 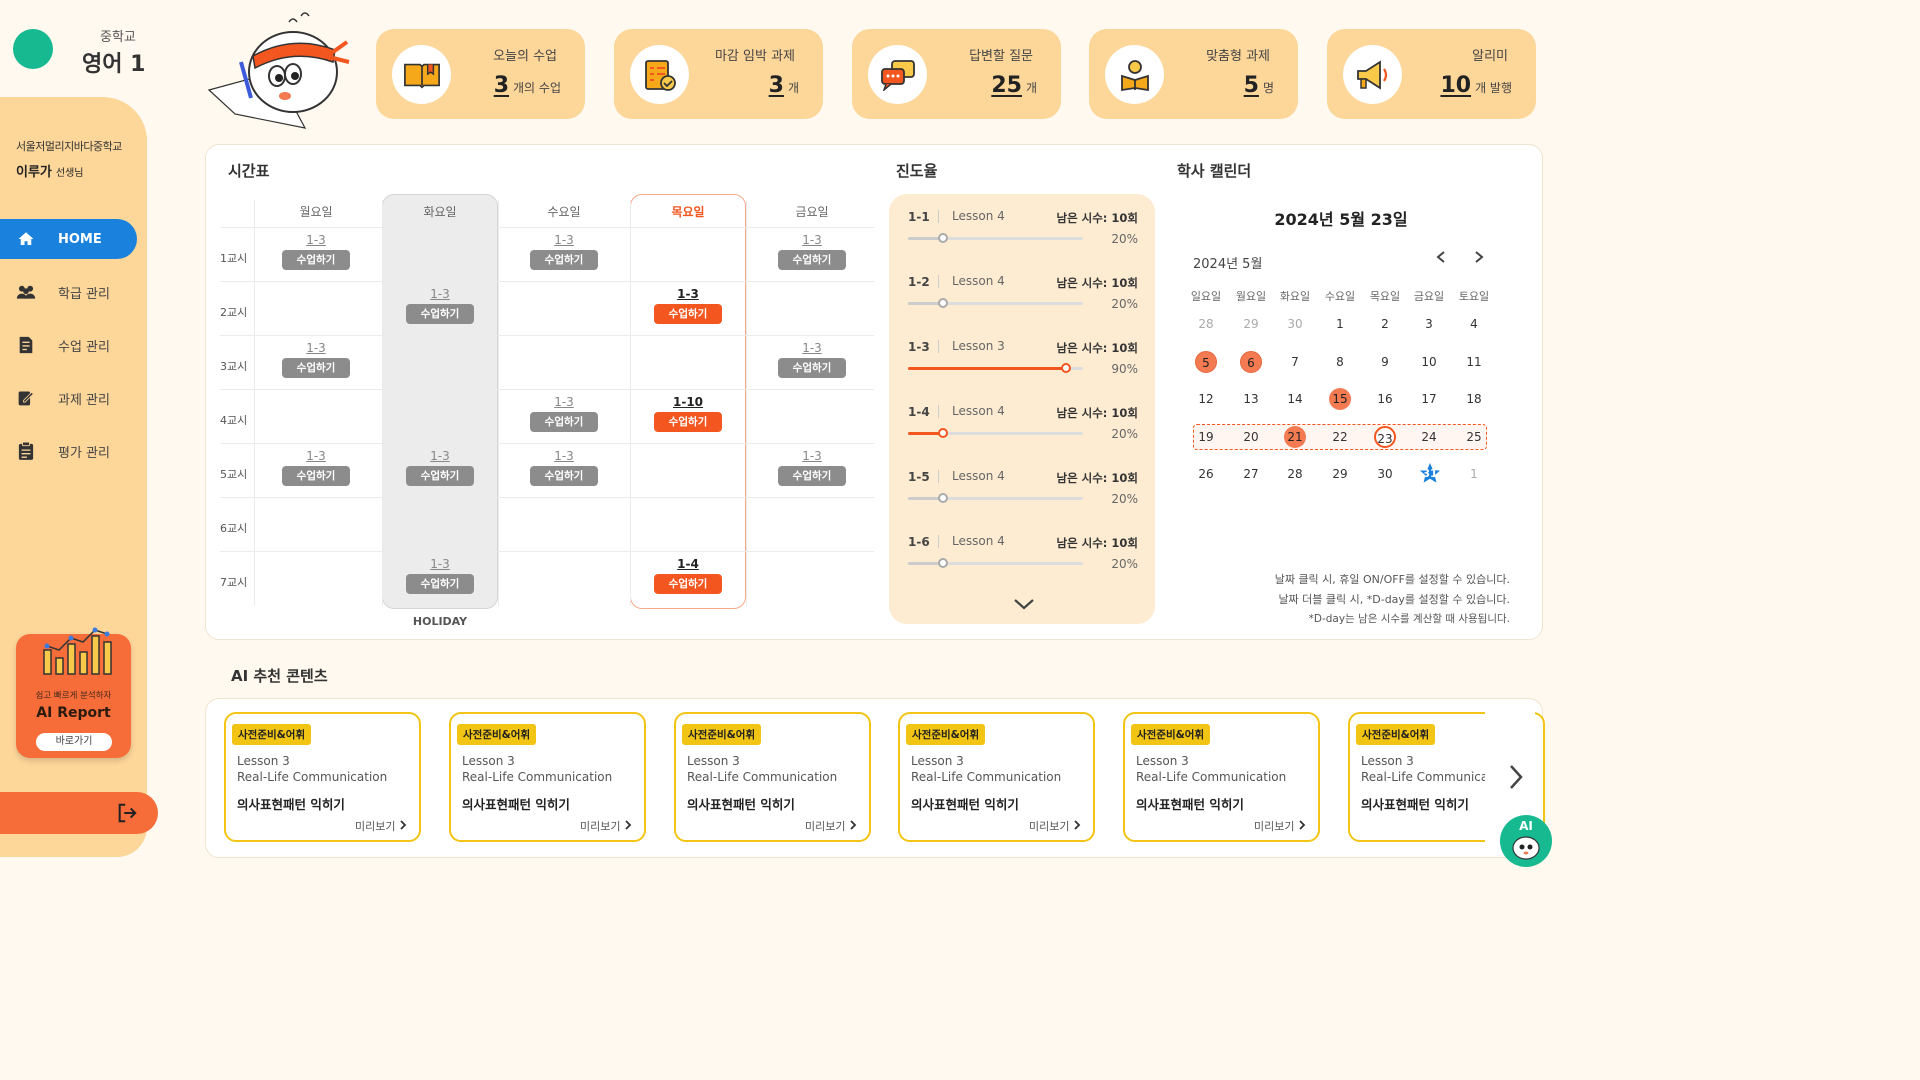 I want to click on calendar-day: 21, so click(x=1295, y=437).